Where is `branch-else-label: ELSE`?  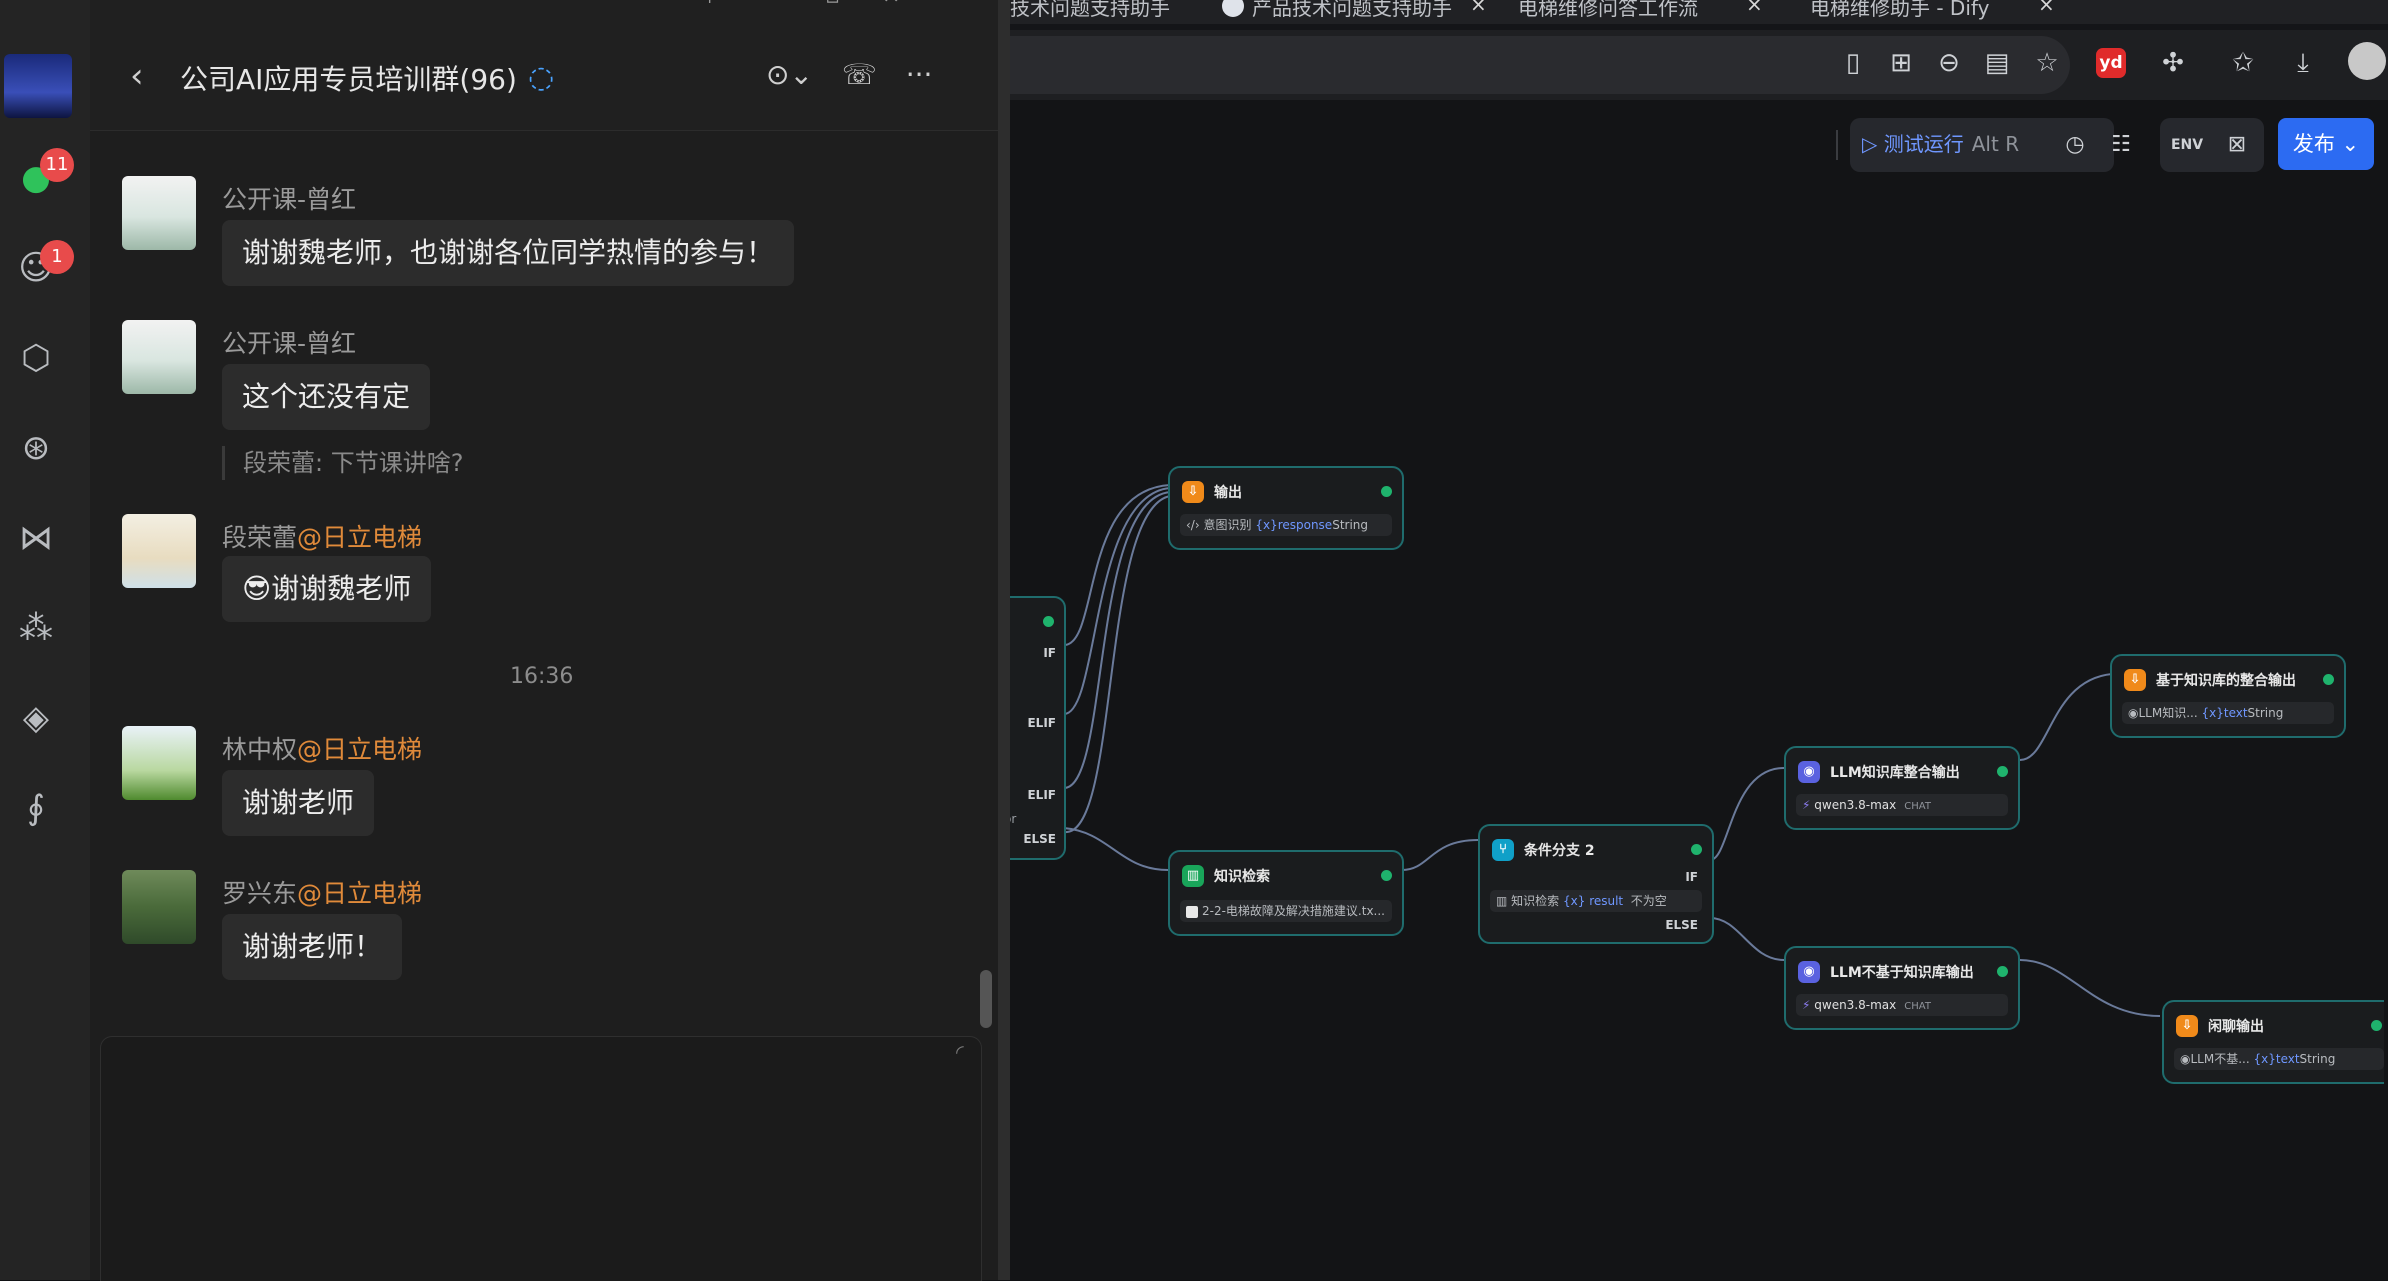
branch-else-label: ELSE is located at coordinates (1681, 925).